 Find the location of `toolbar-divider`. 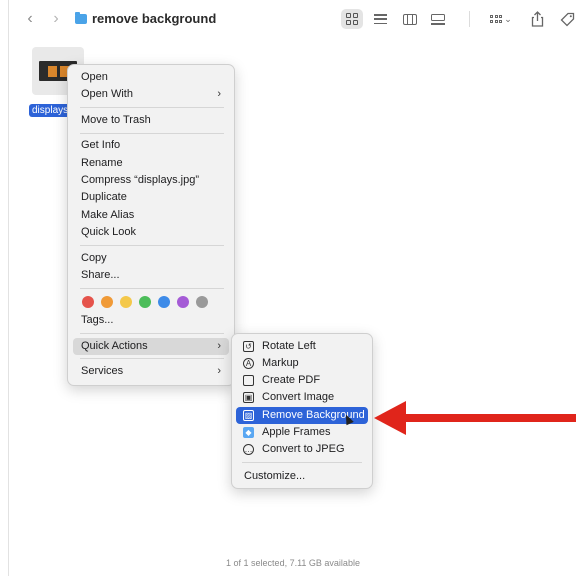

toolbar-divider is located at coordinates (469, 19).